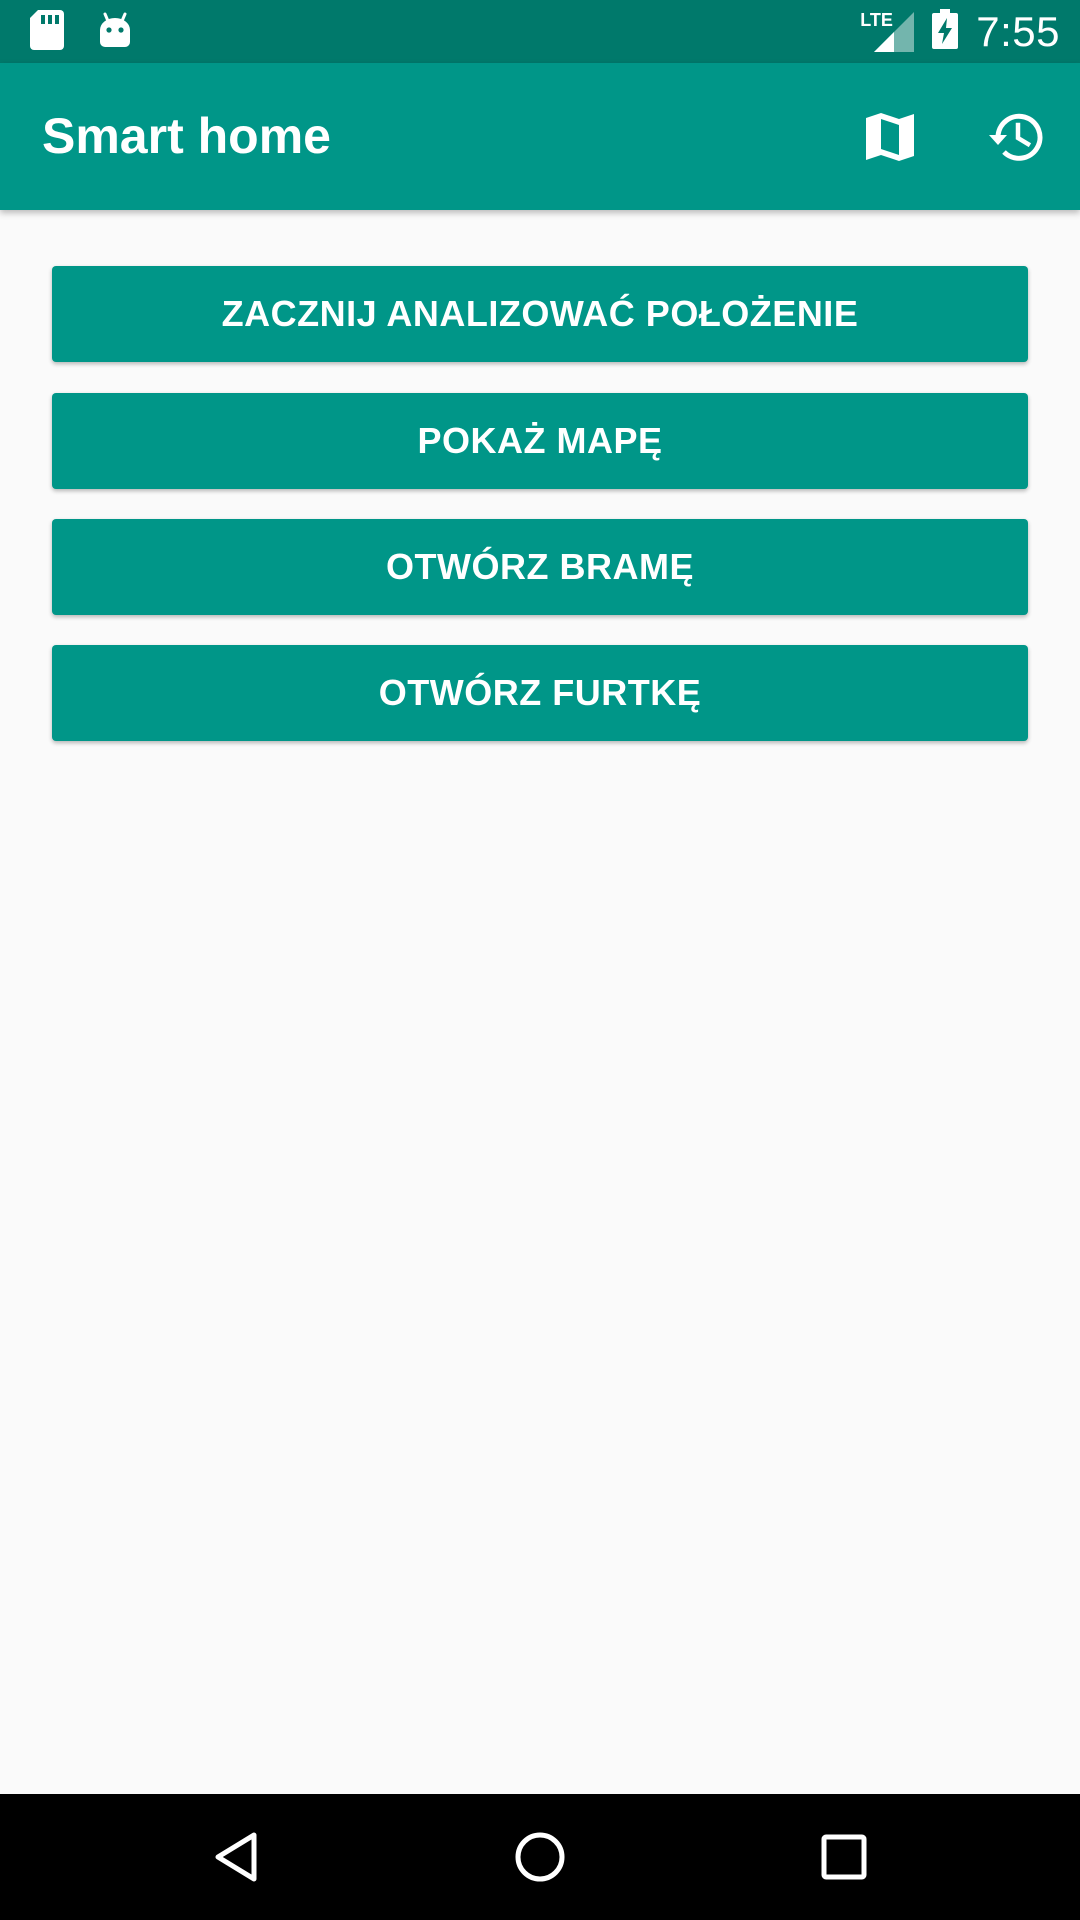  I want to click on history-icon, so click(1016, 137).